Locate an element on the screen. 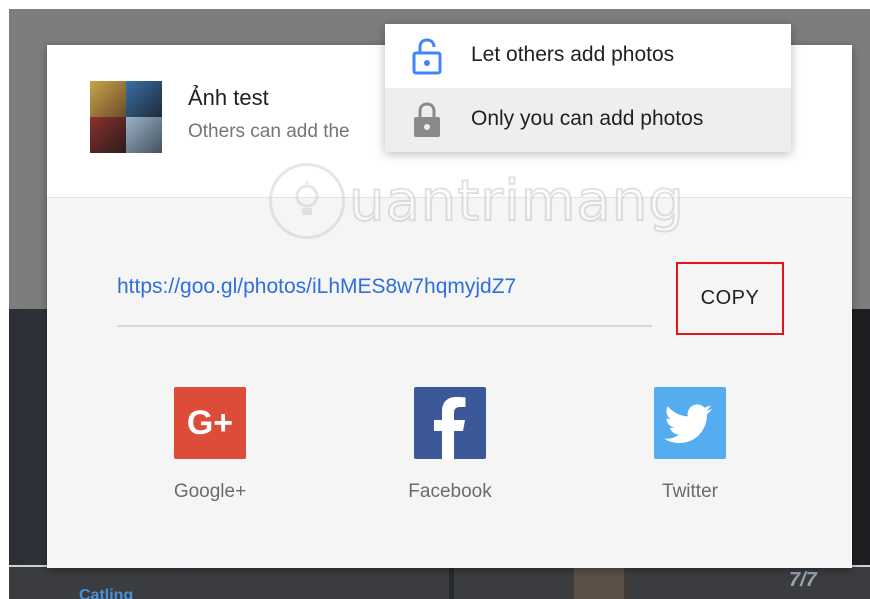 This screenshot has height=599, width=870. album-thumbnail is located at coordinates (126, 117).